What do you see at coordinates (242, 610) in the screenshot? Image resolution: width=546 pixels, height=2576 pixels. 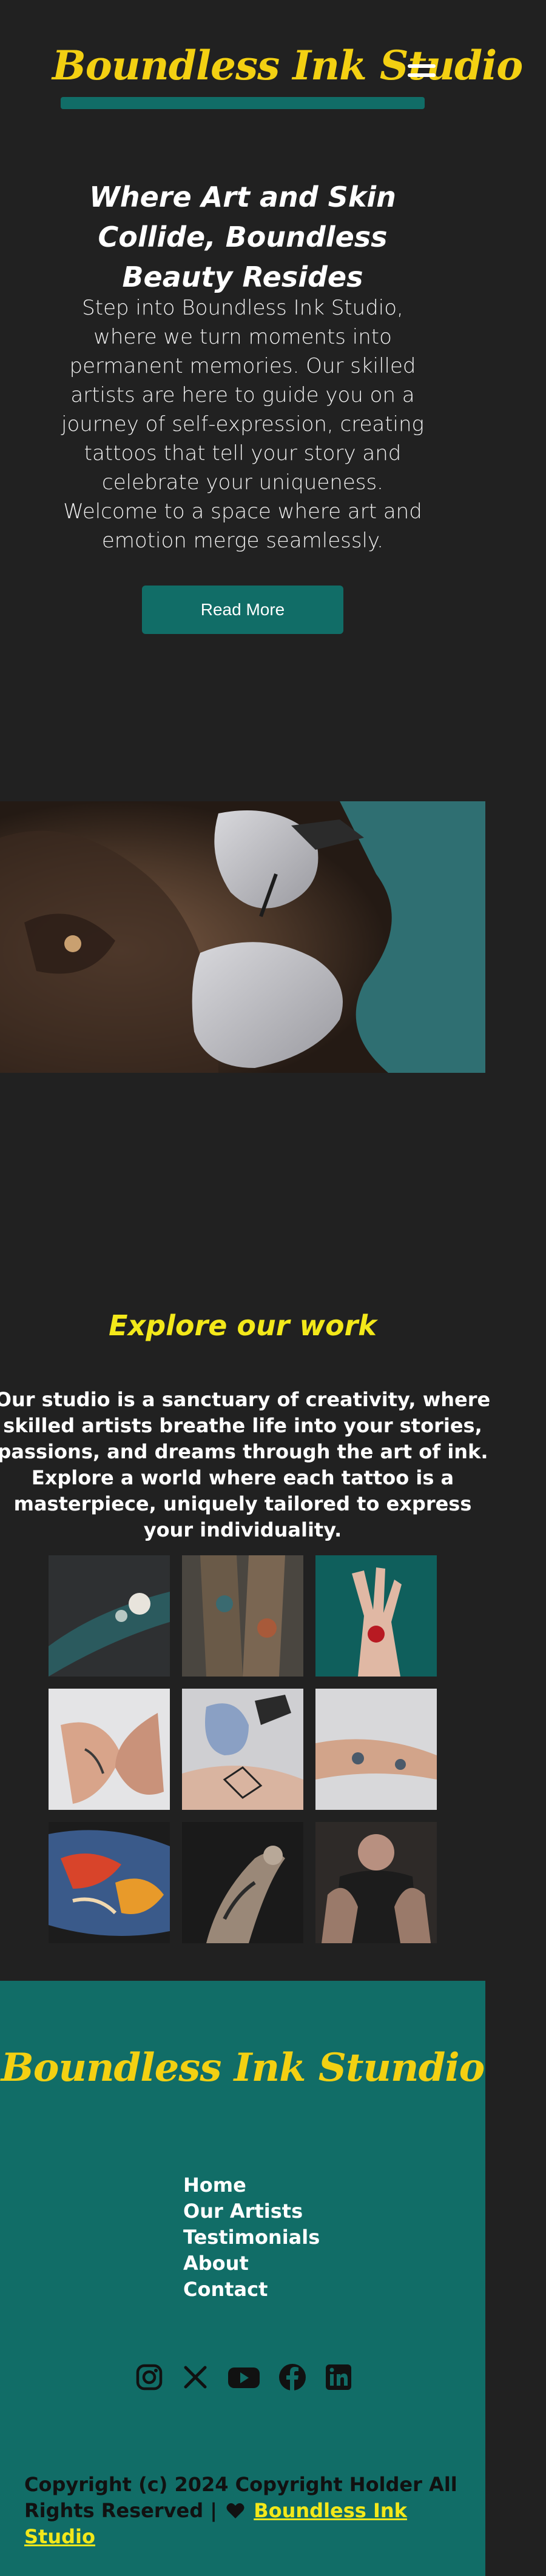 I see `read-more-button: Read More` at bounding box center [242, 610].